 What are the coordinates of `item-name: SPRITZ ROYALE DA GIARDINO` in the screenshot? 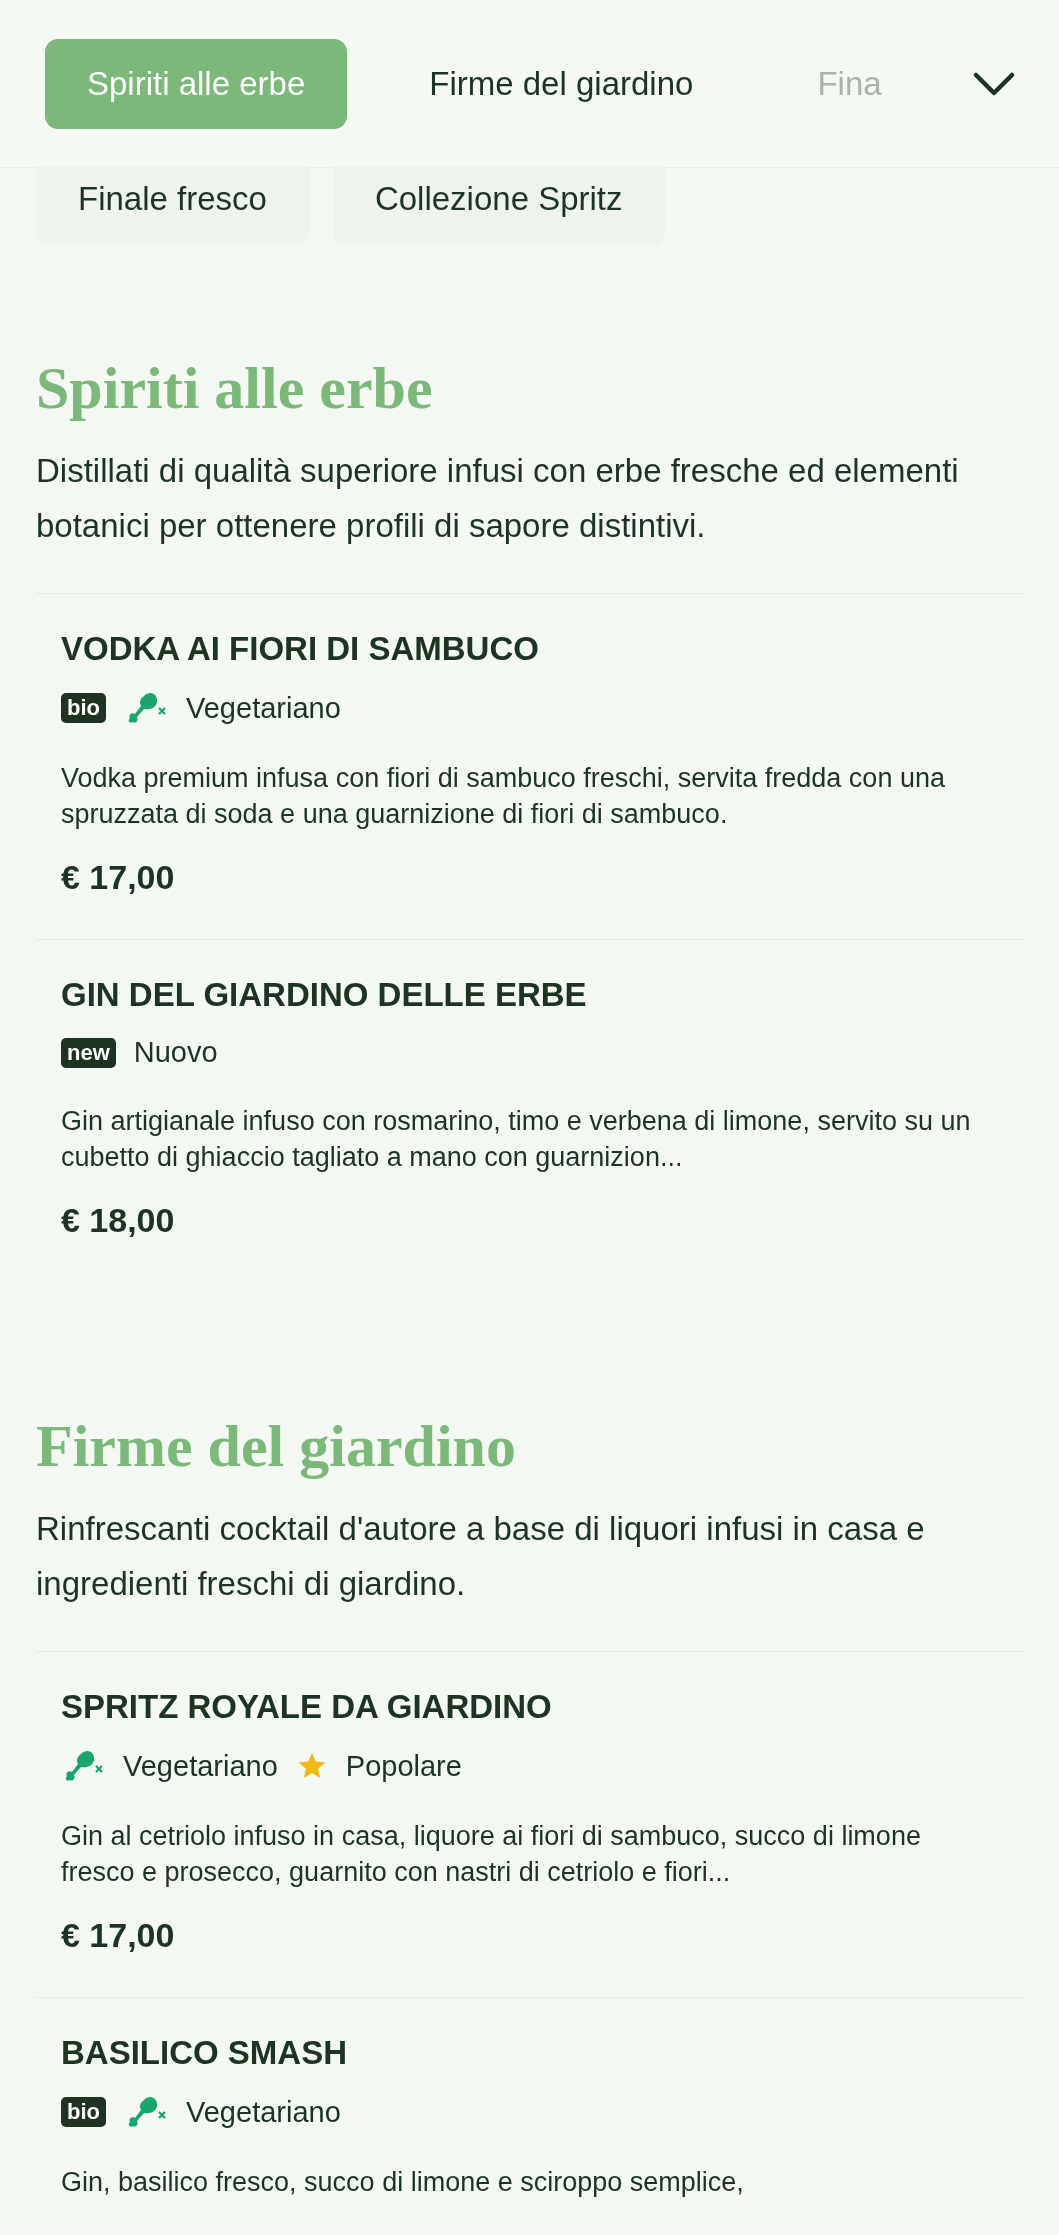 It's located at (307, 1707).